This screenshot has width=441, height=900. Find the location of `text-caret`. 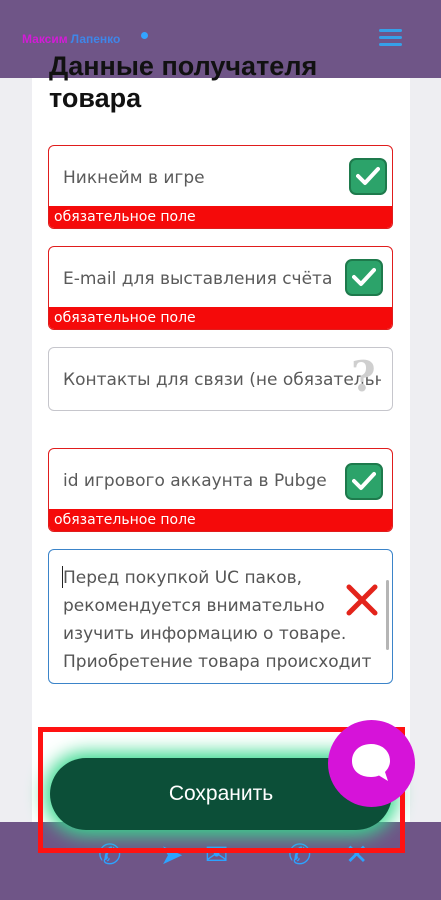

text-caret is located at coordinates (62, 577).